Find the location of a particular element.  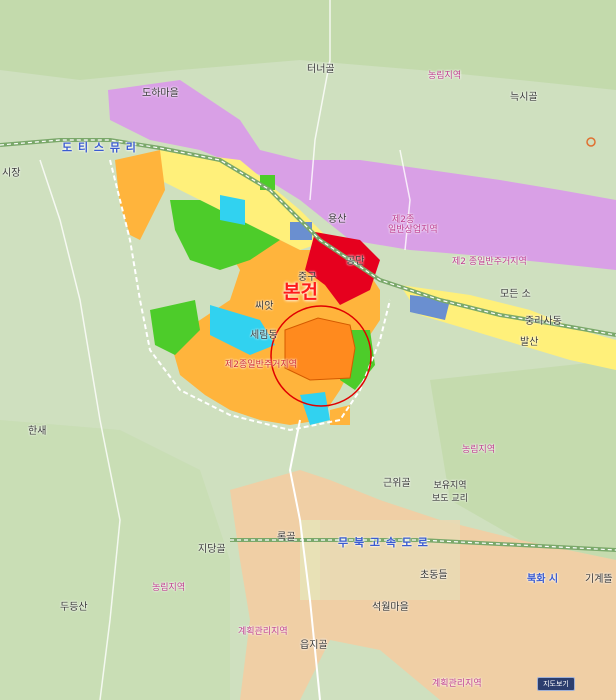

place-label-geunwigol: 근위골 is located at coordinates (397, 483).